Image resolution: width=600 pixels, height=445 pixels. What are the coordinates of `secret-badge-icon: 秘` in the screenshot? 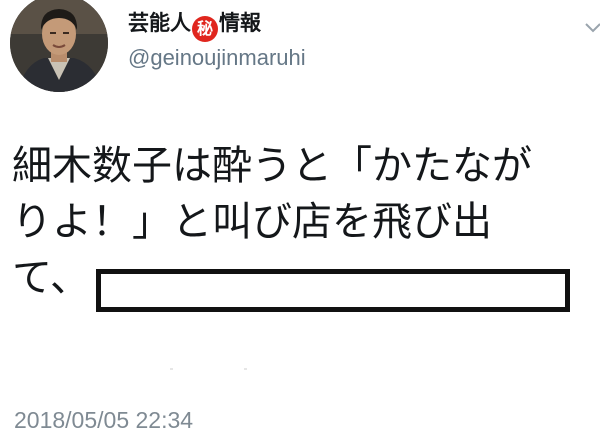 It's located at (205, 29).